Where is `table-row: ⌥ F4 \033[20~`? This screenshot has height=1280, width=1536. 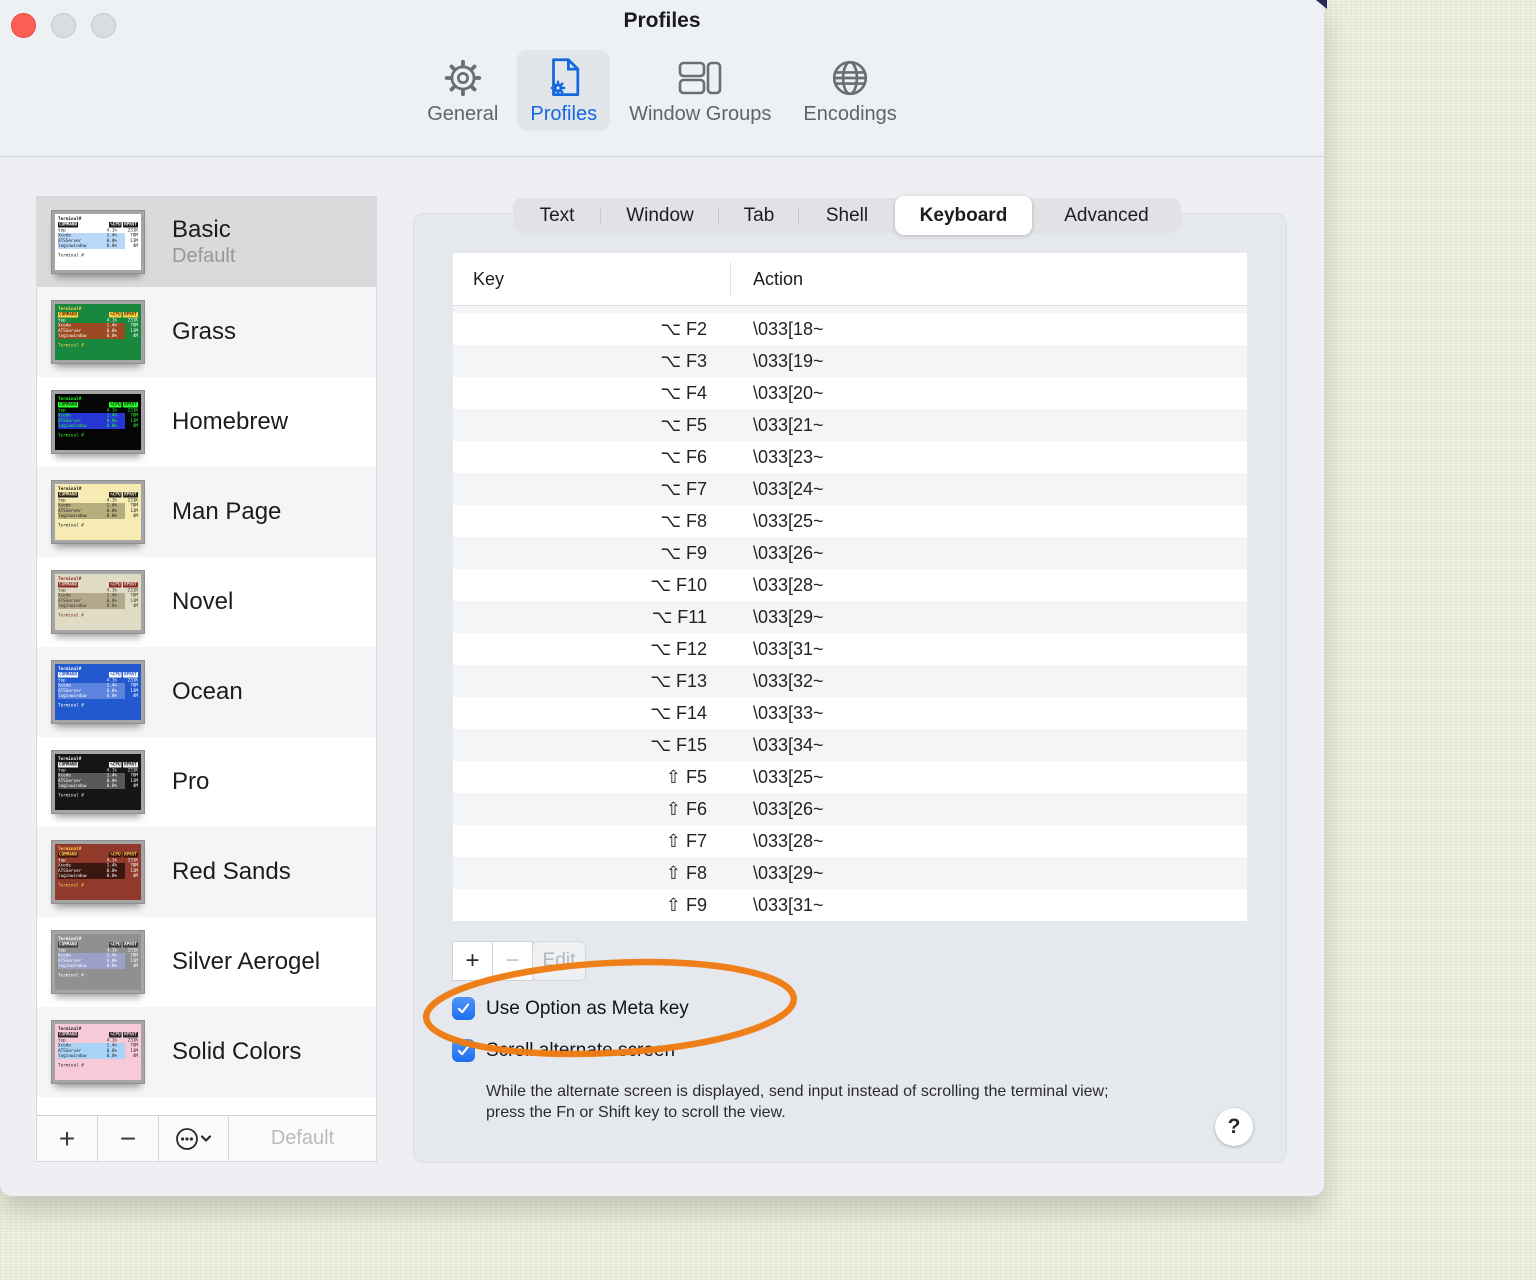 table-row: ⌥ F4 \033[20~ is located at coordinates (850, 393).